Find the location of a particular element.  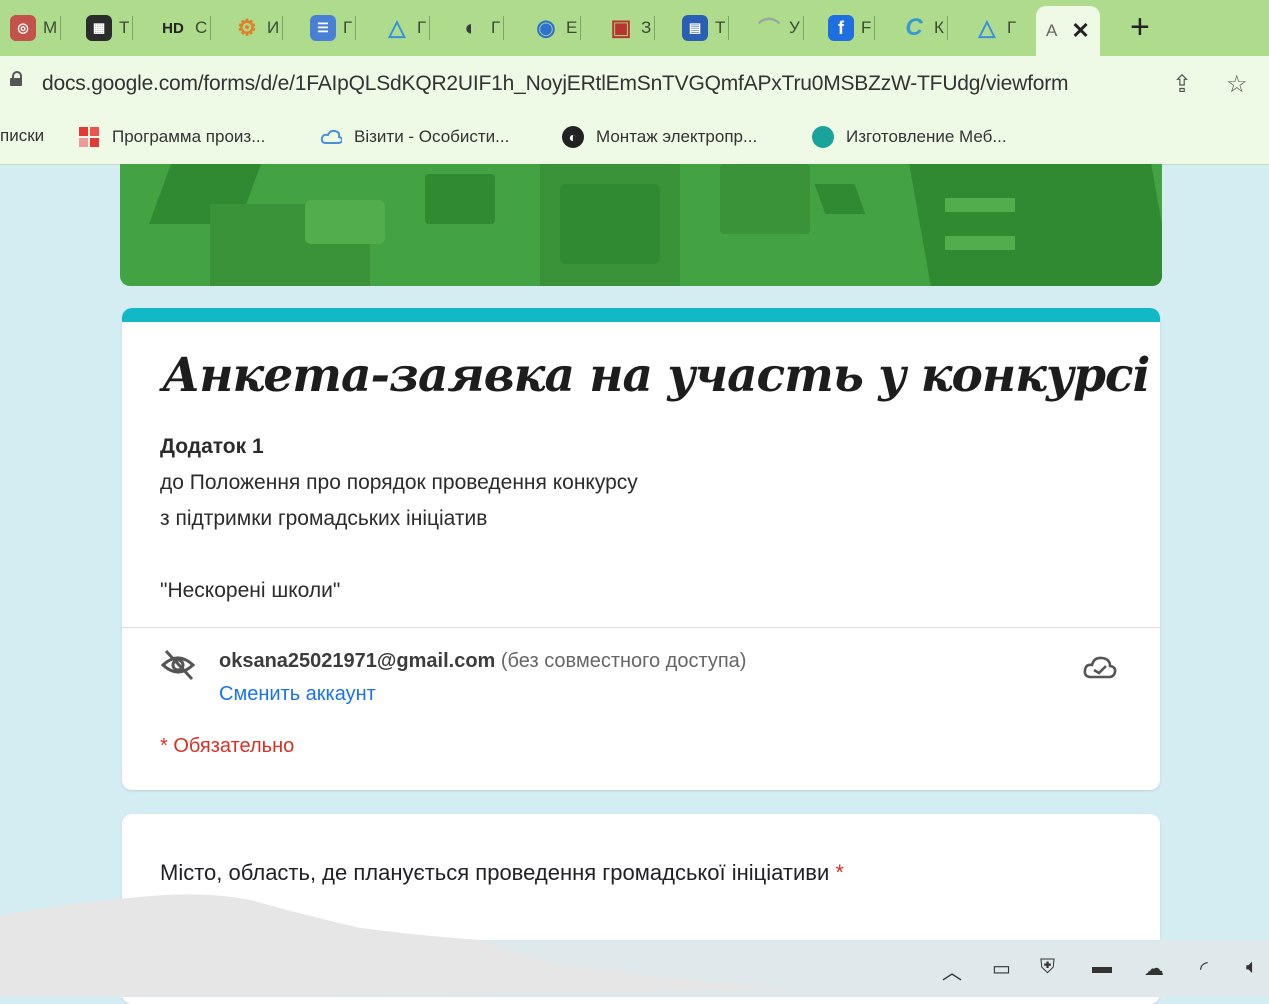

tab-favicon-icon: HD is located at coordinates (173, 28).